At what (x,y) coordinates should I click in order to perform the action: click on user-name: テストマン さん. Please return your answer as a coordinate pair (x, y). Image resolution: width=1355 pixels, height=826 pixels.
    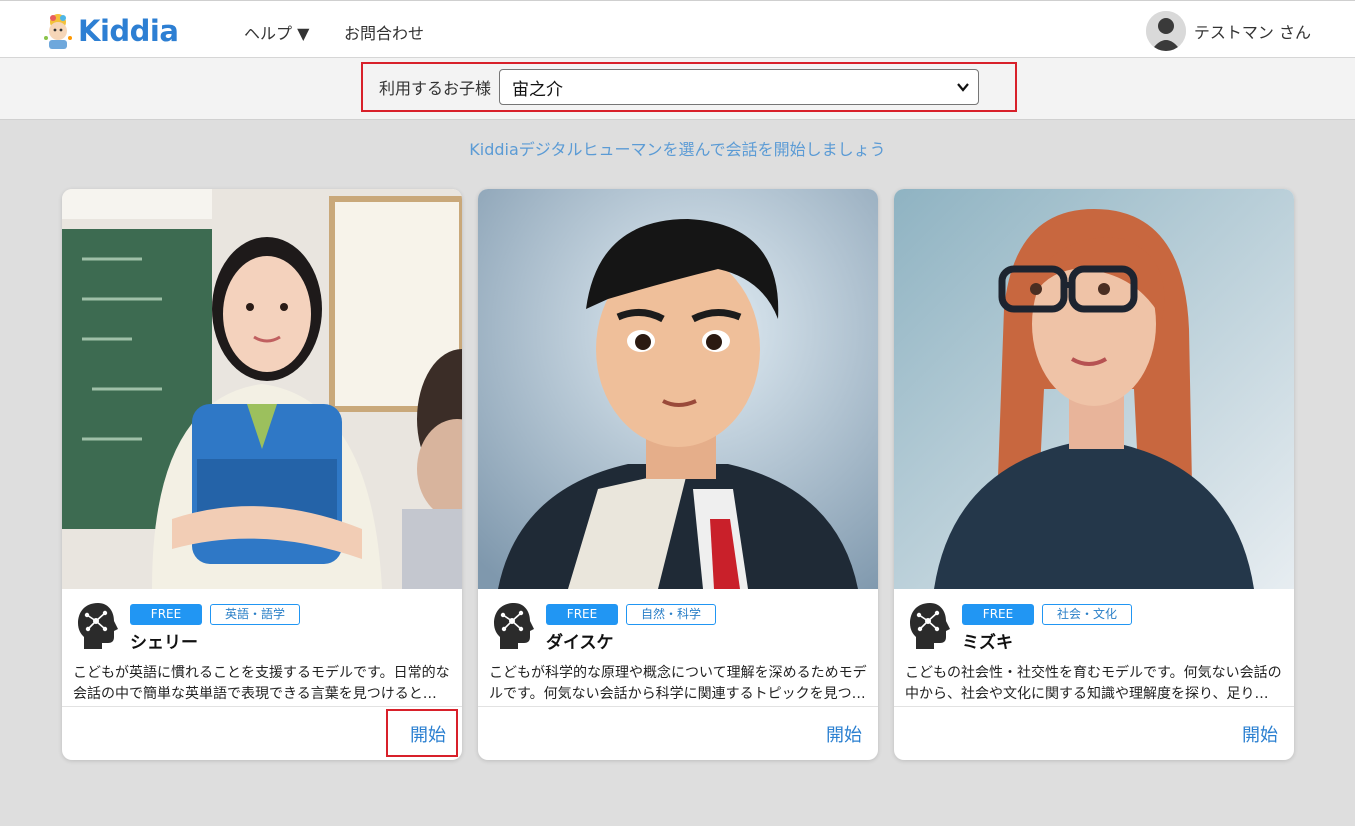
    Looking at the image, I should click on (1252, 32).